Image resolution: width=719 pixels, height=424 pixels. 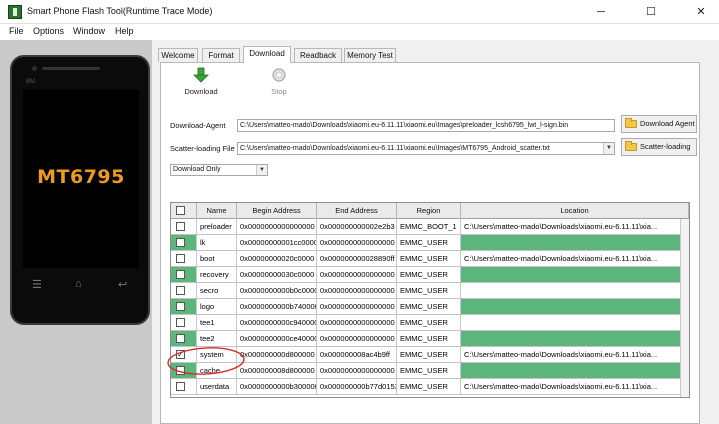 What do you see at coordinates (357, 258) in the screenshot?
I see `cell-end: 0x000000000028890ff` at bounding box center [357, 258].